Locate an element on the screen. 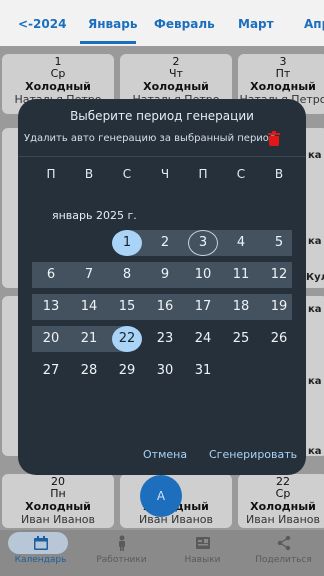 The image size is (324, 576). calendar-icon is located at coordinates (40, 543).